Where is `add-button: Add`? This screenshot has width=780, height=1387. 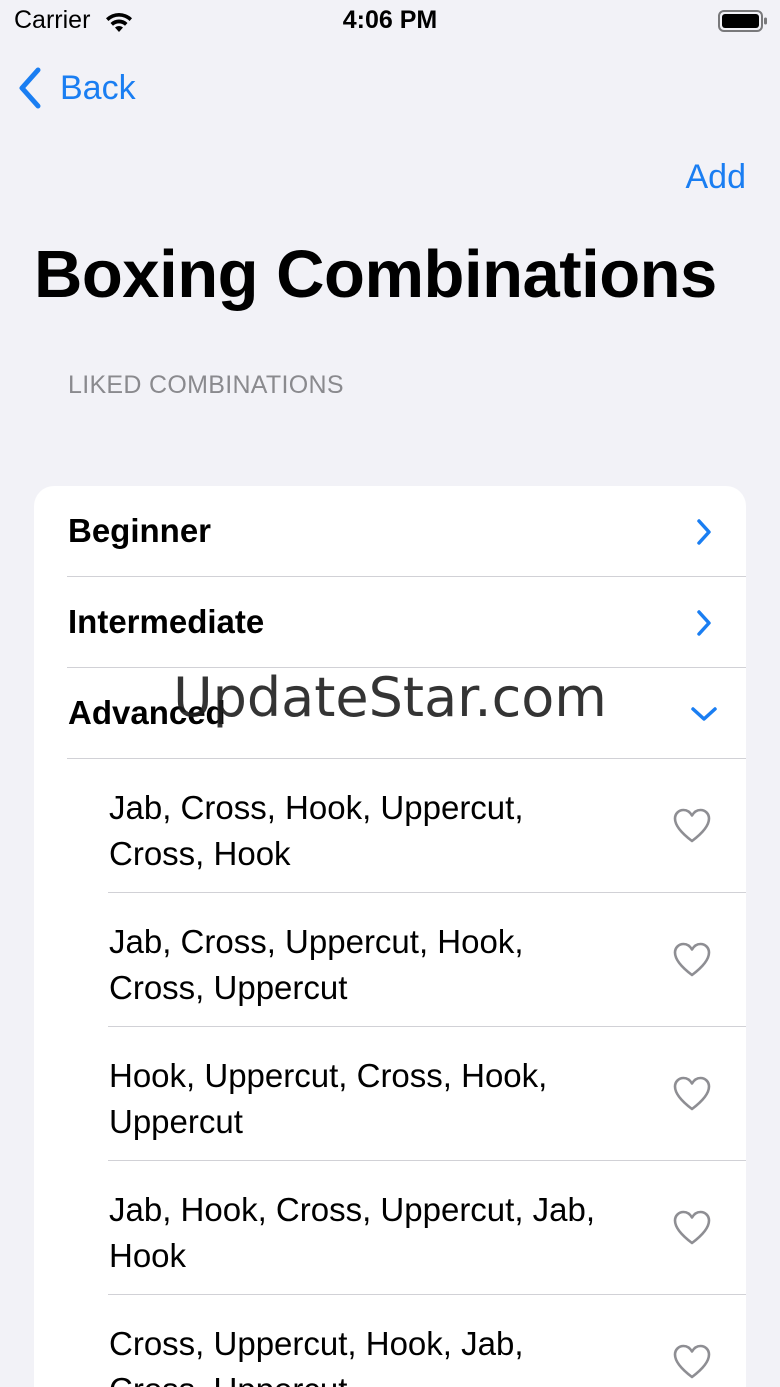 add-button: Add is located at coordinates (716, 177).